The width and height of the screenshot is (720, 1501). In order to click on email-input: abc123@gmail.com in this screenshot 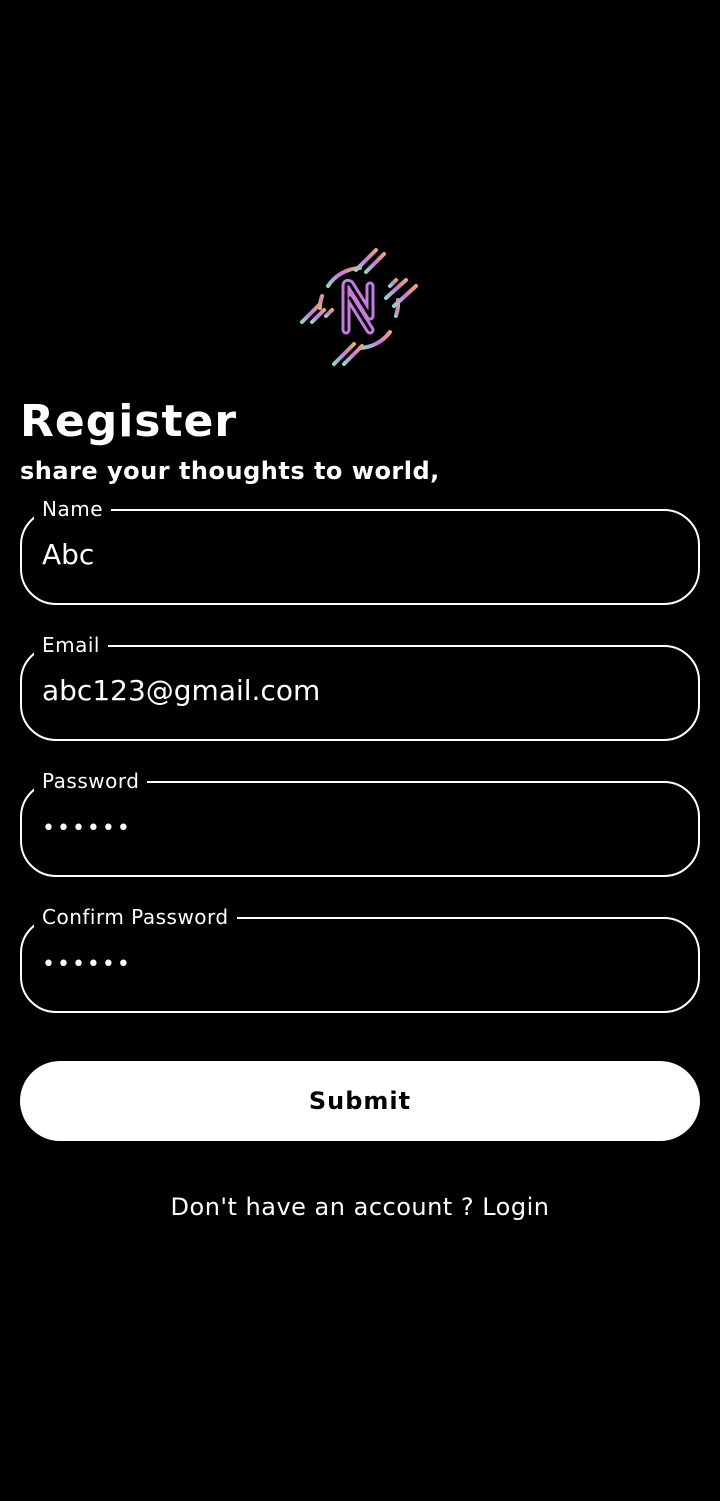, I will do `click(360, 691)`.